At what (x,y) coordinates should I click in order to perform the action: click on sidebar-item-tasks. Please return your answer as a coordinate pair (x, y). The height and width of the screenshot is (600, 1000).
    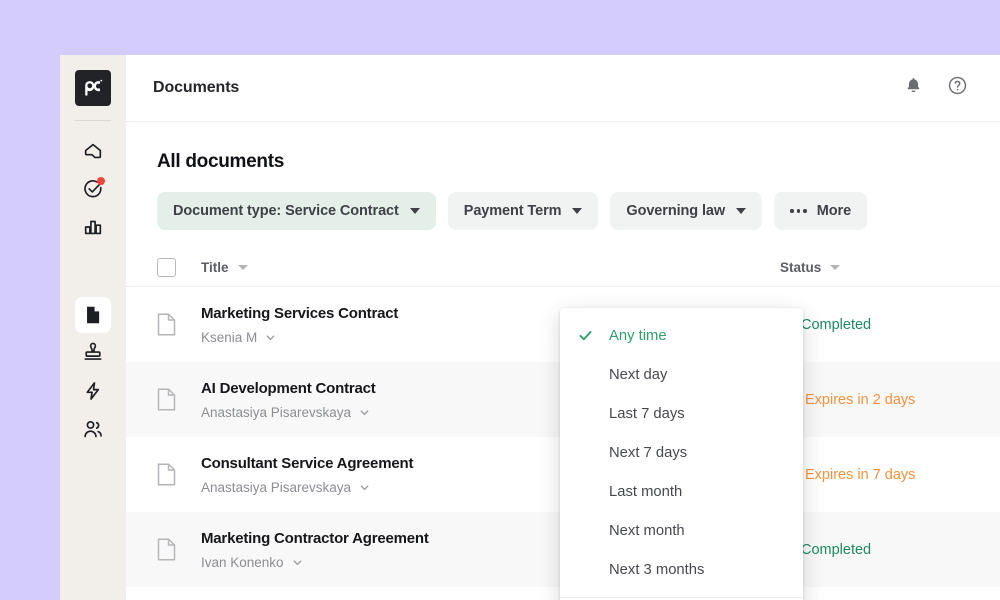
    Looking at the image, I should click on (93, 189).